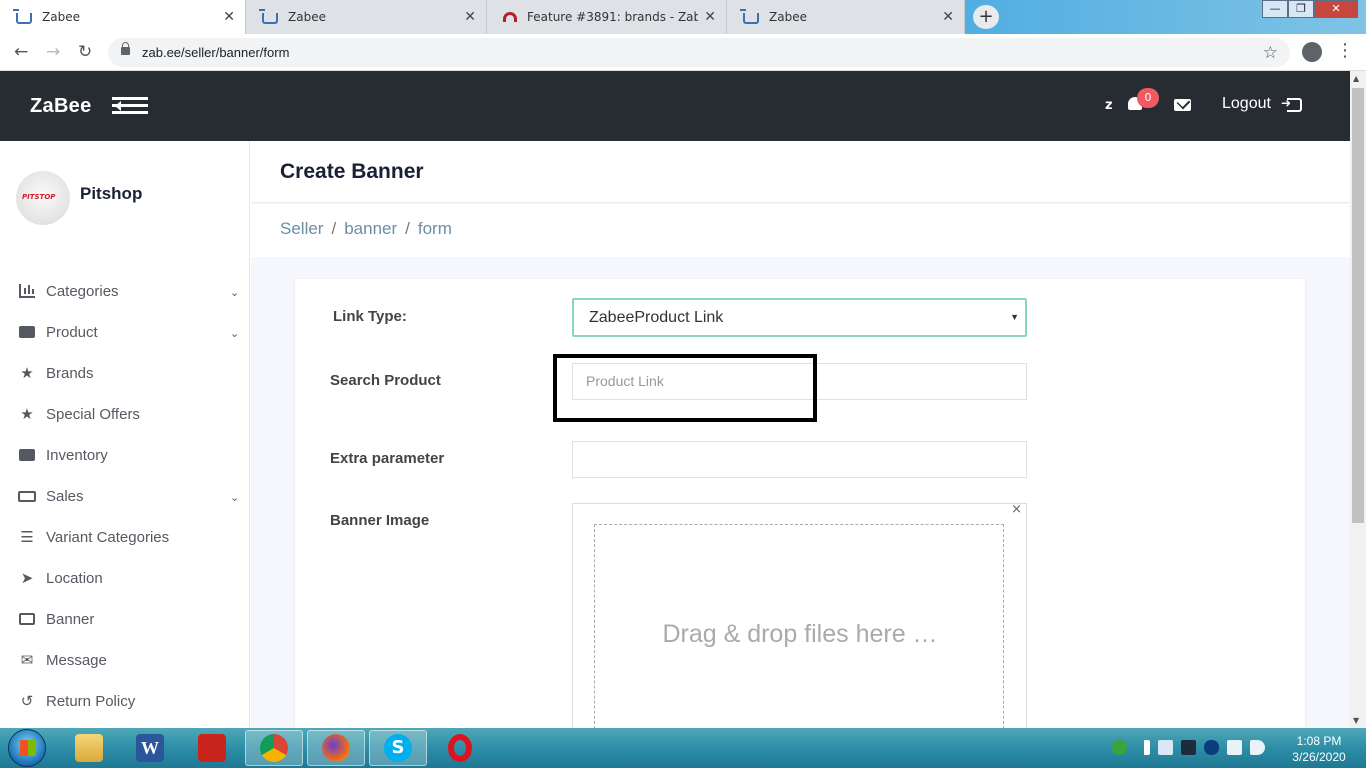 The height and width of the screenshot is (768, 1366). I want to click on sidebar-item-variant-categories: ☰ Variant Categories, so click(129, 537).